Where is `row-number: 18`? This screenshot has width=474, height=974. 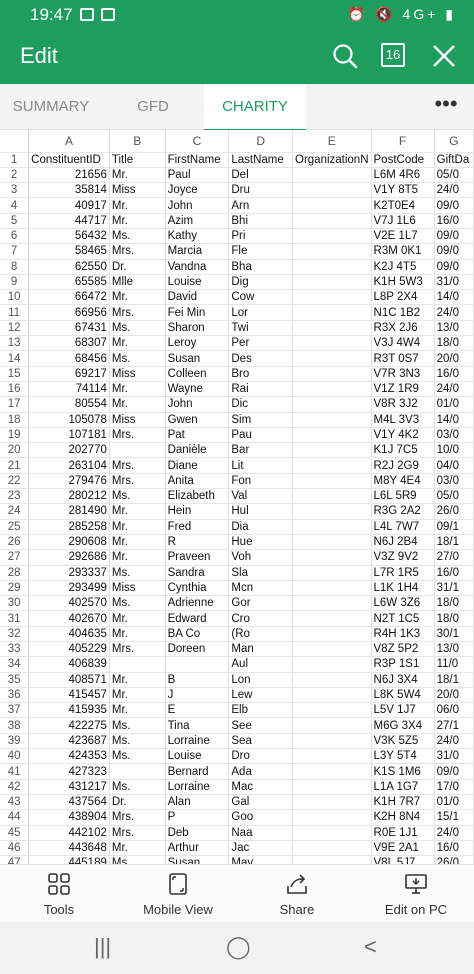
row-number: 18 is located at coordinates (15, 420).